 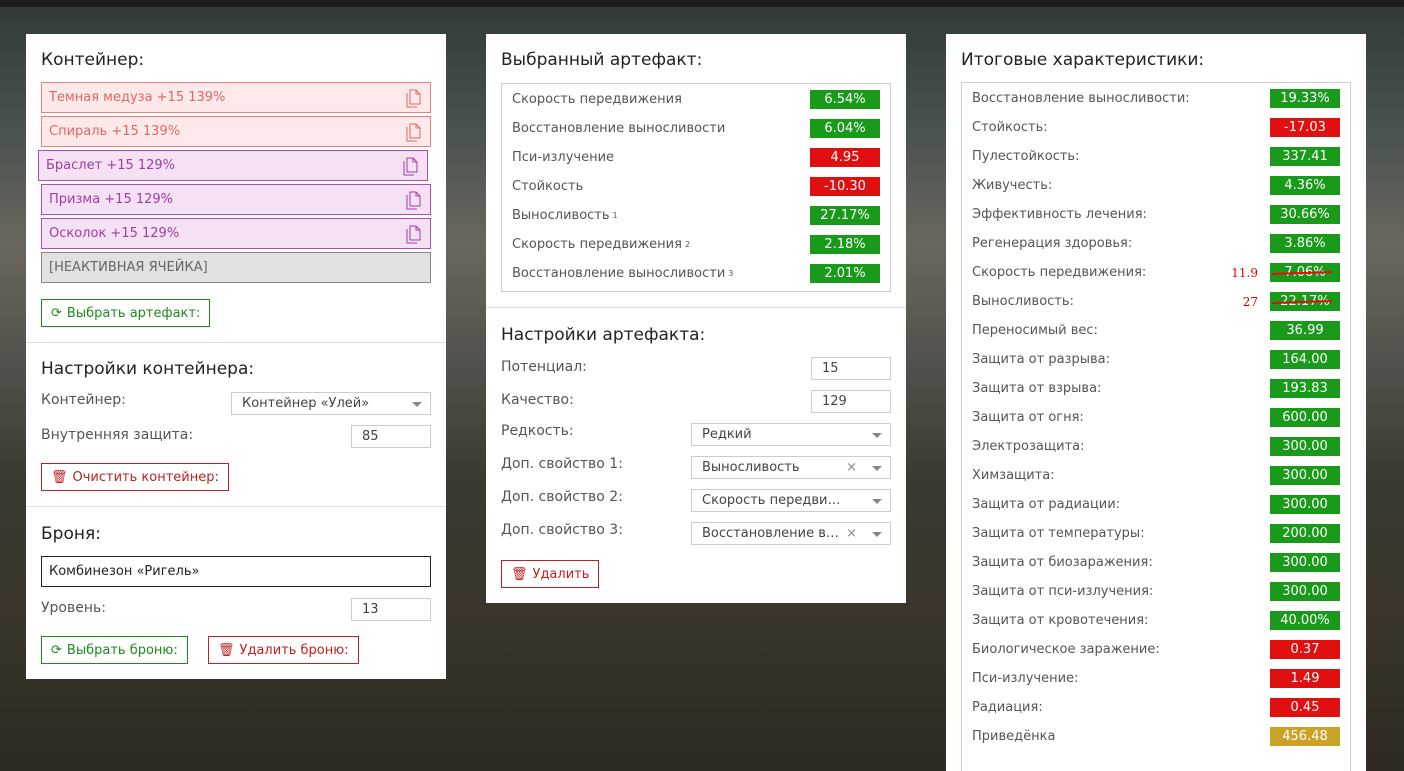 I want to click on stat-label: Выносливость, so click(x=561, y=215).